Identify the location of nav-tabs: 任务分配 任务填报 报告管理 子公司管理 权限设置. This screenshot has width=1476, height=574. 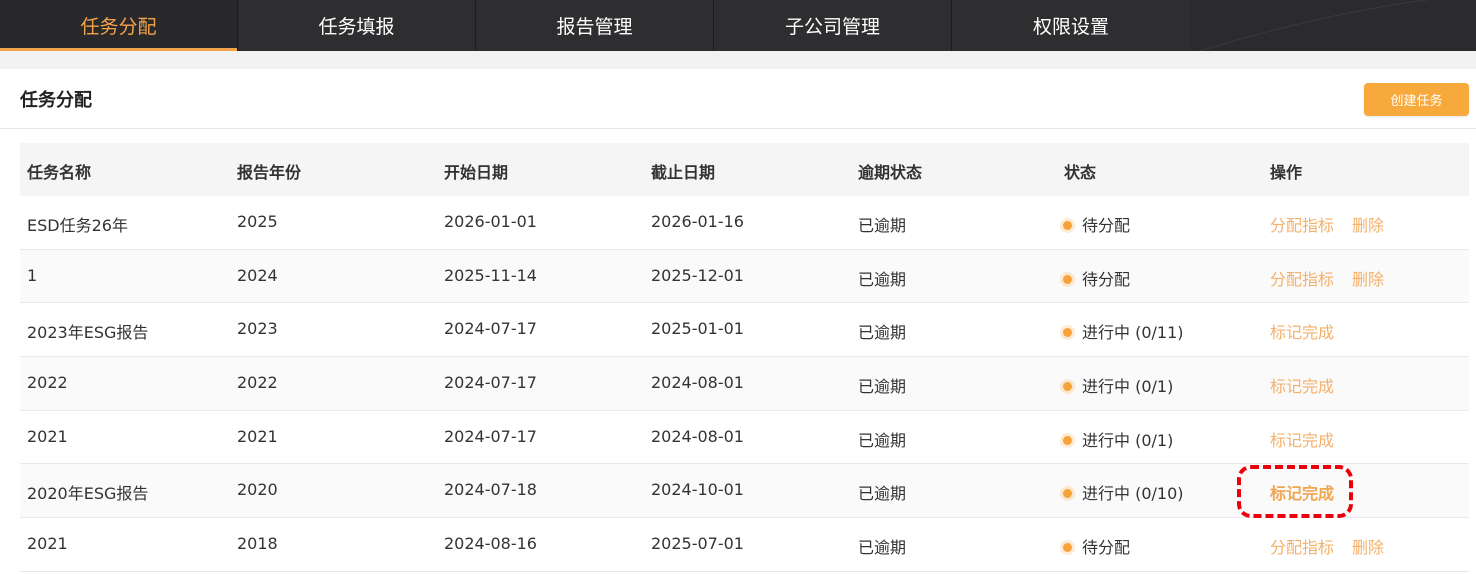
(595, 25).